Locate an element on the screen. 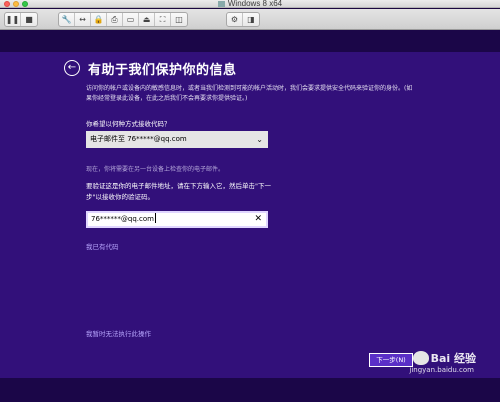 The height and width of the screenshot is (402, 500). screen-top-band is located at coordinates (250, 41).